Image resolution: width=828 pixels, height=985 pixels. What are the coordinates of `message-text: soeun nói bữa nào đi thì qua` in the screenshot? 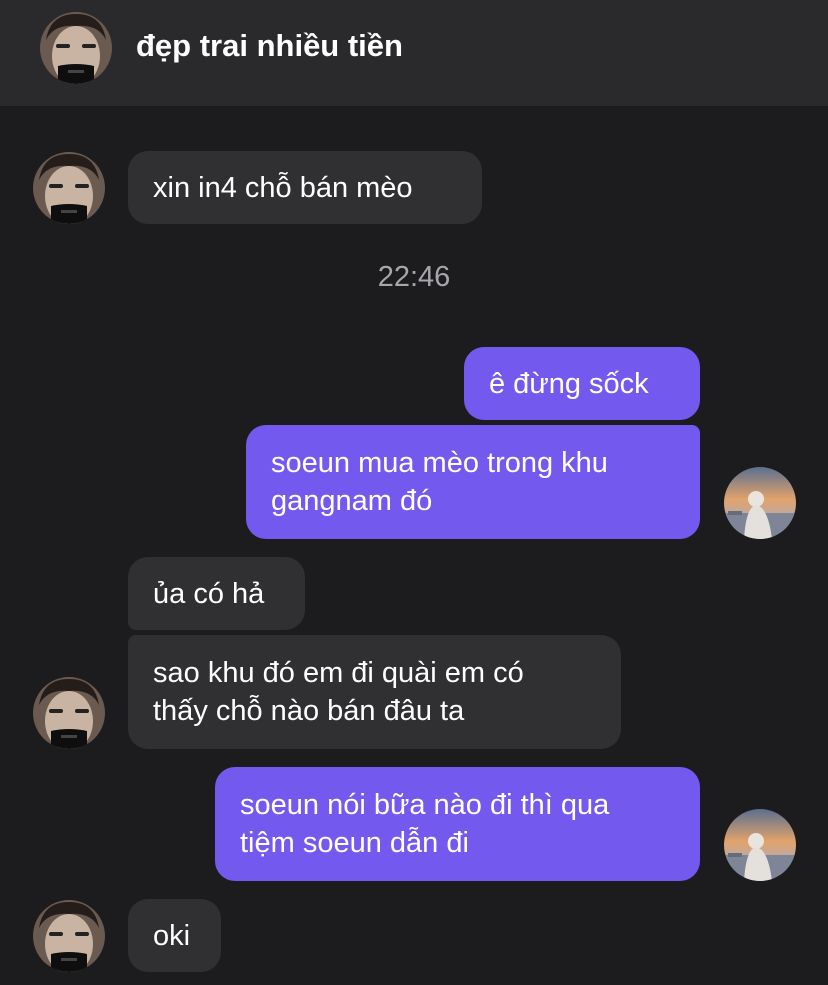 It's located at (425, 805).